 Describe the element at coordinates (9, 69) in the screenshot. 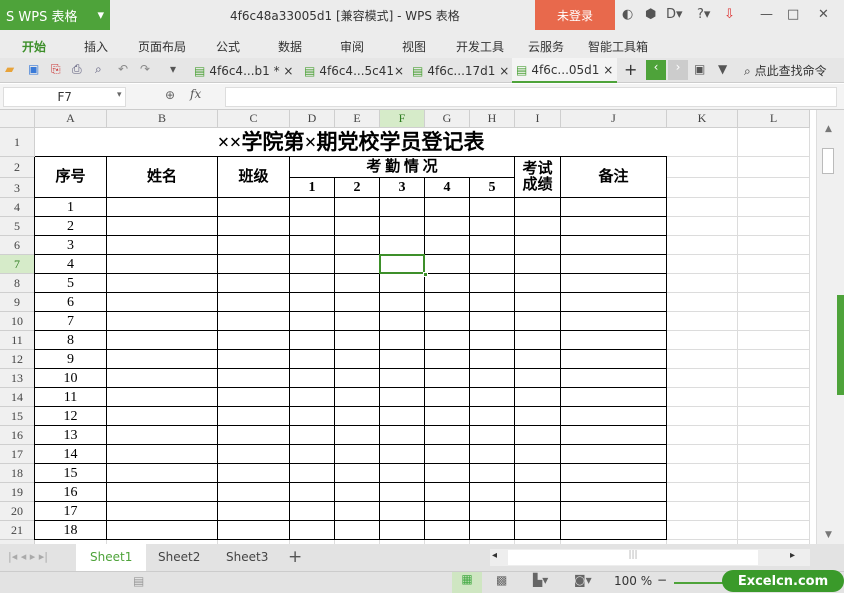

I see `open-icon: ▰` at that location.